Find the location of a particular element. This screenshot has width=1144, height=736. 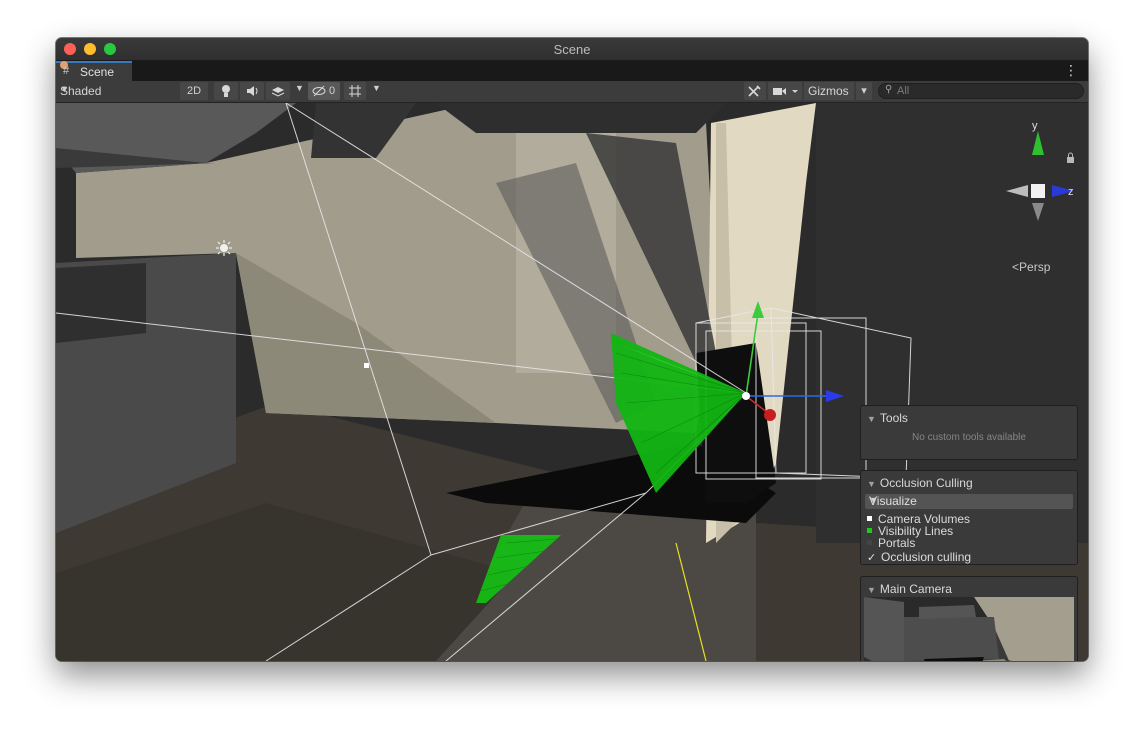

effects-toggle-button is located at coordinates (278, 91).